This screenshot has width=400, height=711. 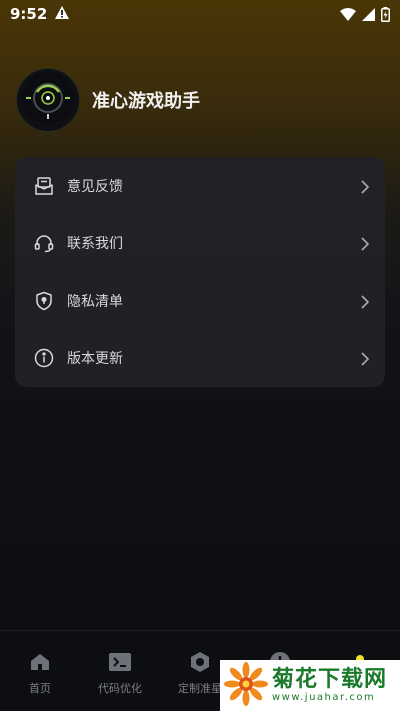 I want to click on wifi-icon, so click(x=348, y=14).